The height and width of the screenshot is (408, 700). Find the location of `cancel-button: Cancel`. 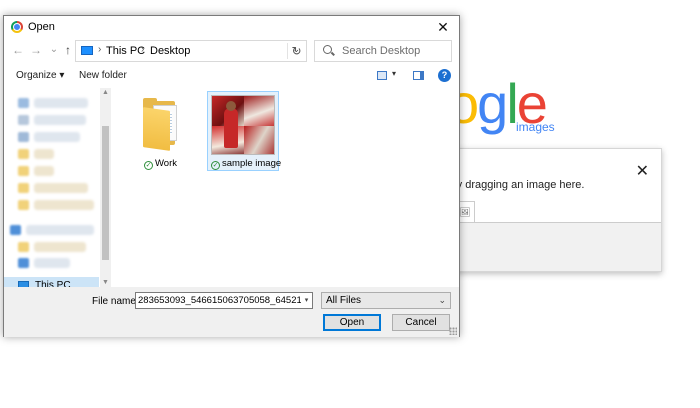

cancel-button: Cancel is located at coordinates (421, 322).